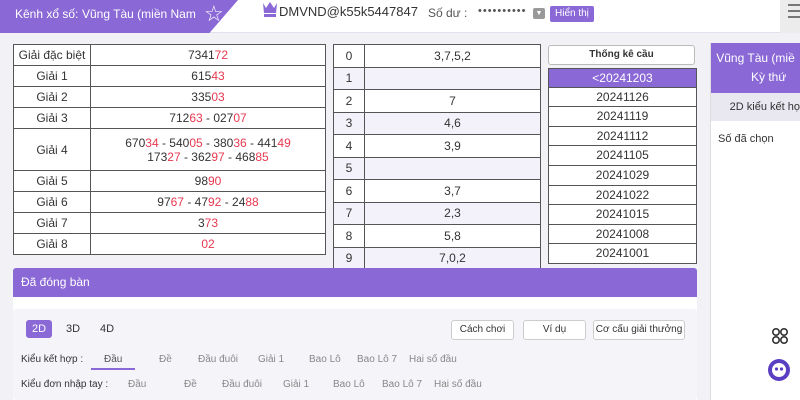  I want to click on mode-tab-2d: 2D, so click(39, 329).